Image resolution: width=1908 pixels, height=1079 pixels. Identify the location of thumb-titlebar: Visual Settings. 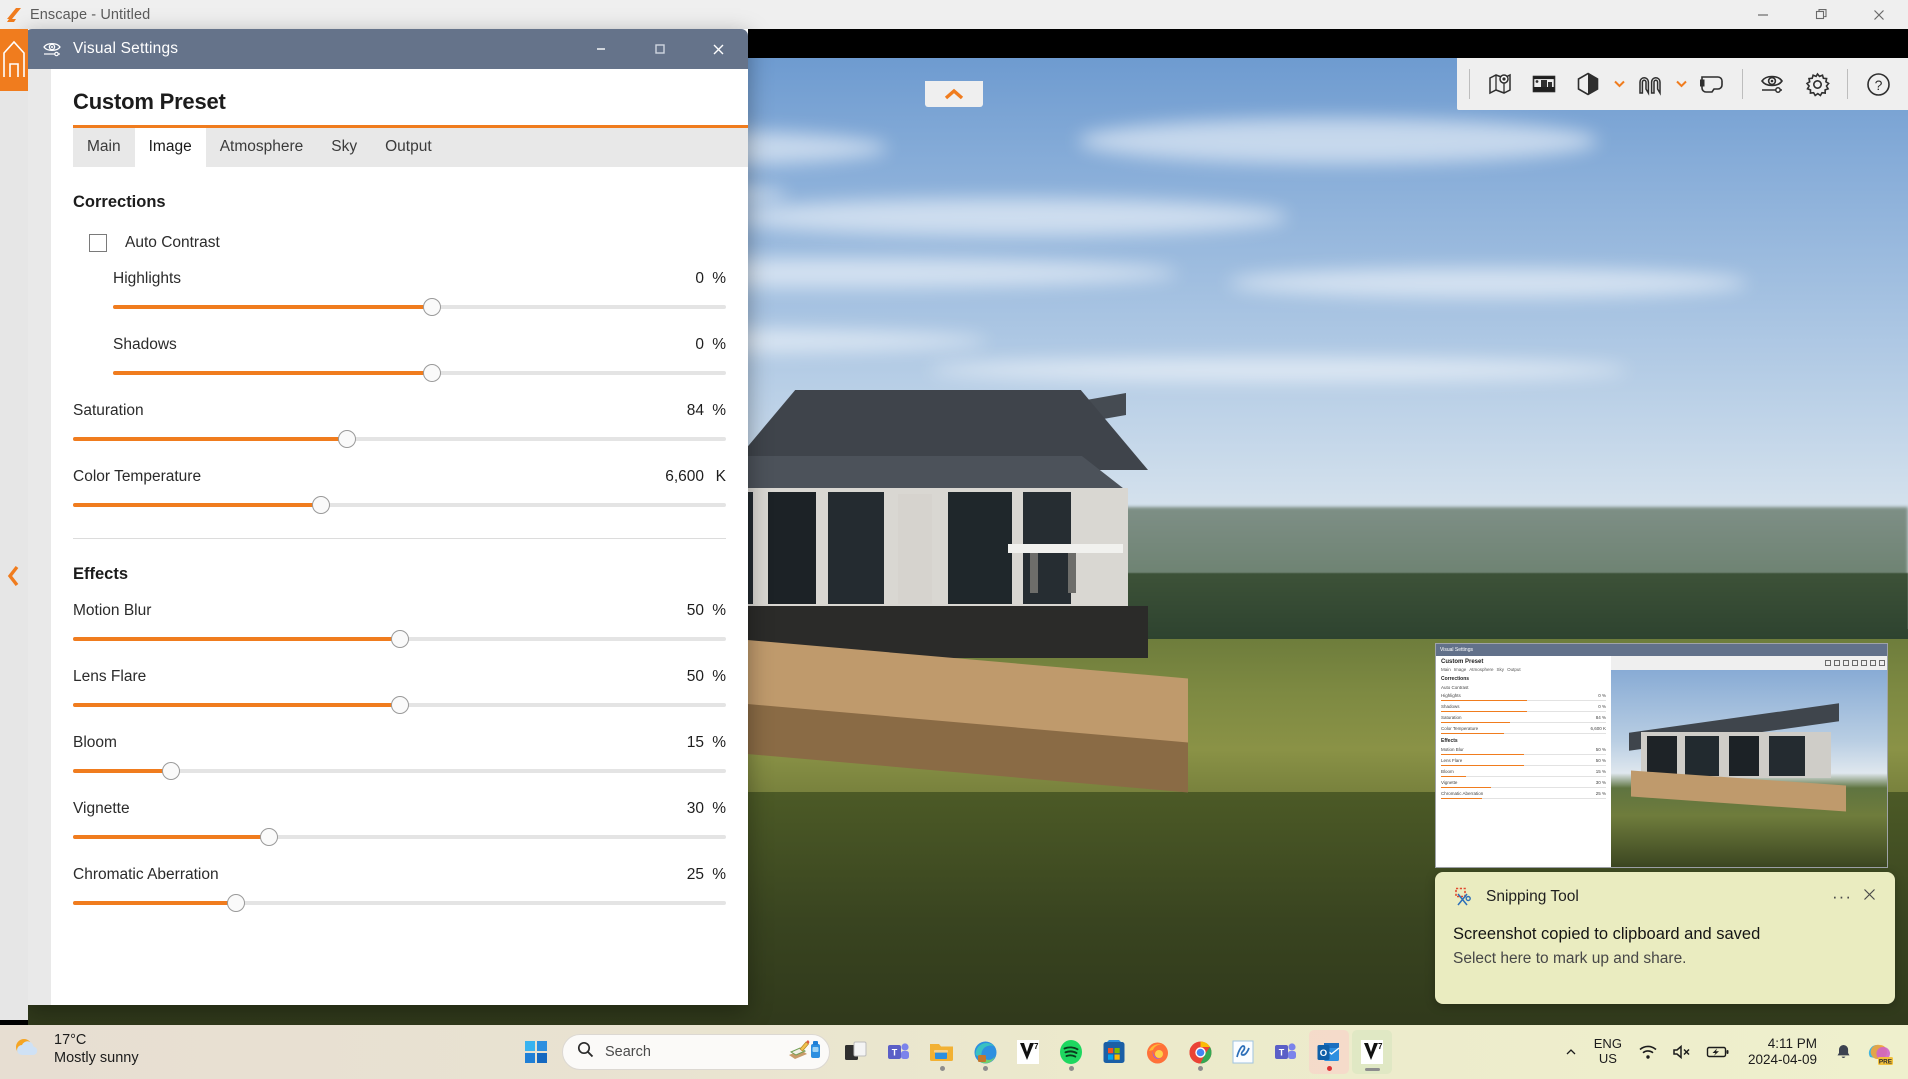
(1661, 650).